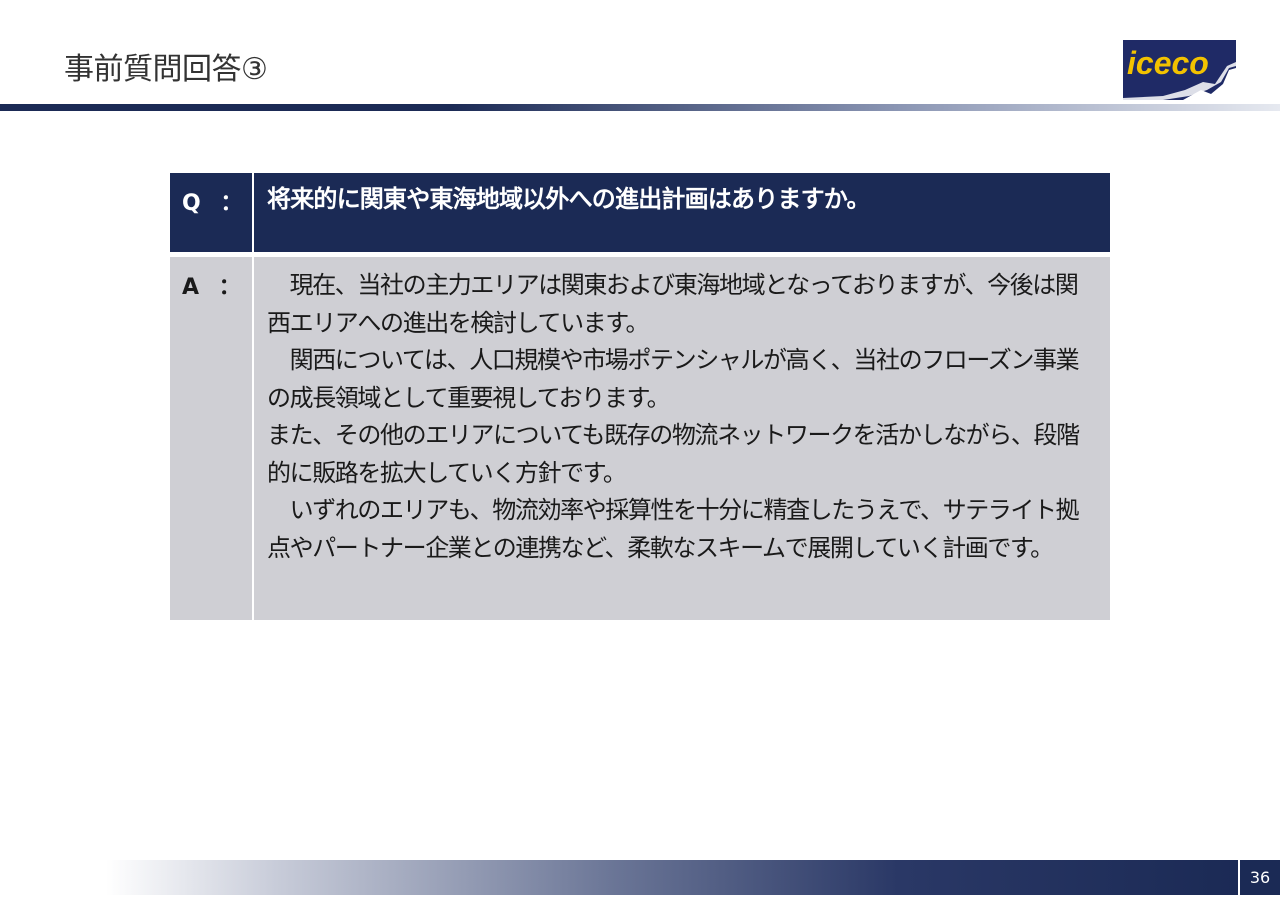  What do you see at coordinates (569, 199) in the screenshot?
I see `question-text: 将来的に関東や東海地域以外への進出計画はありますか。` at bounding box center [569, 199].